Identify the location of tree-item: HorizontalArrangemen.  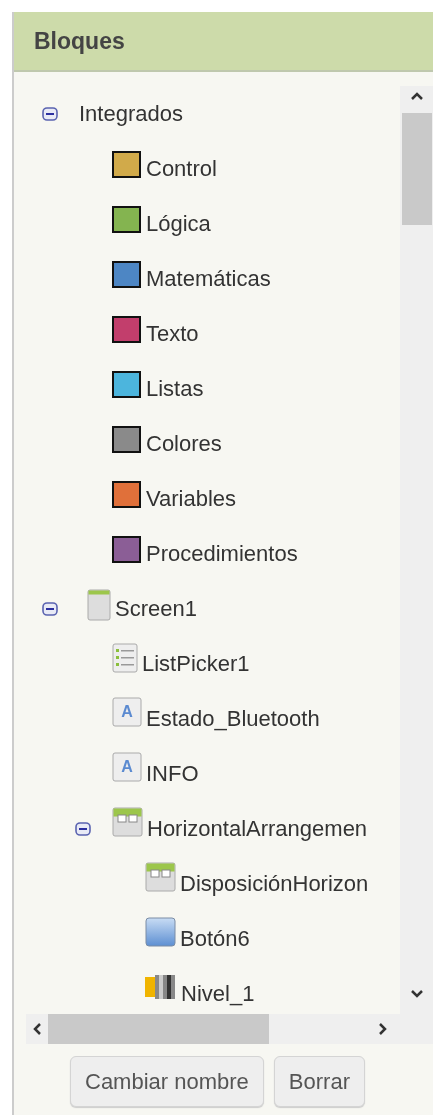
(257, 828).